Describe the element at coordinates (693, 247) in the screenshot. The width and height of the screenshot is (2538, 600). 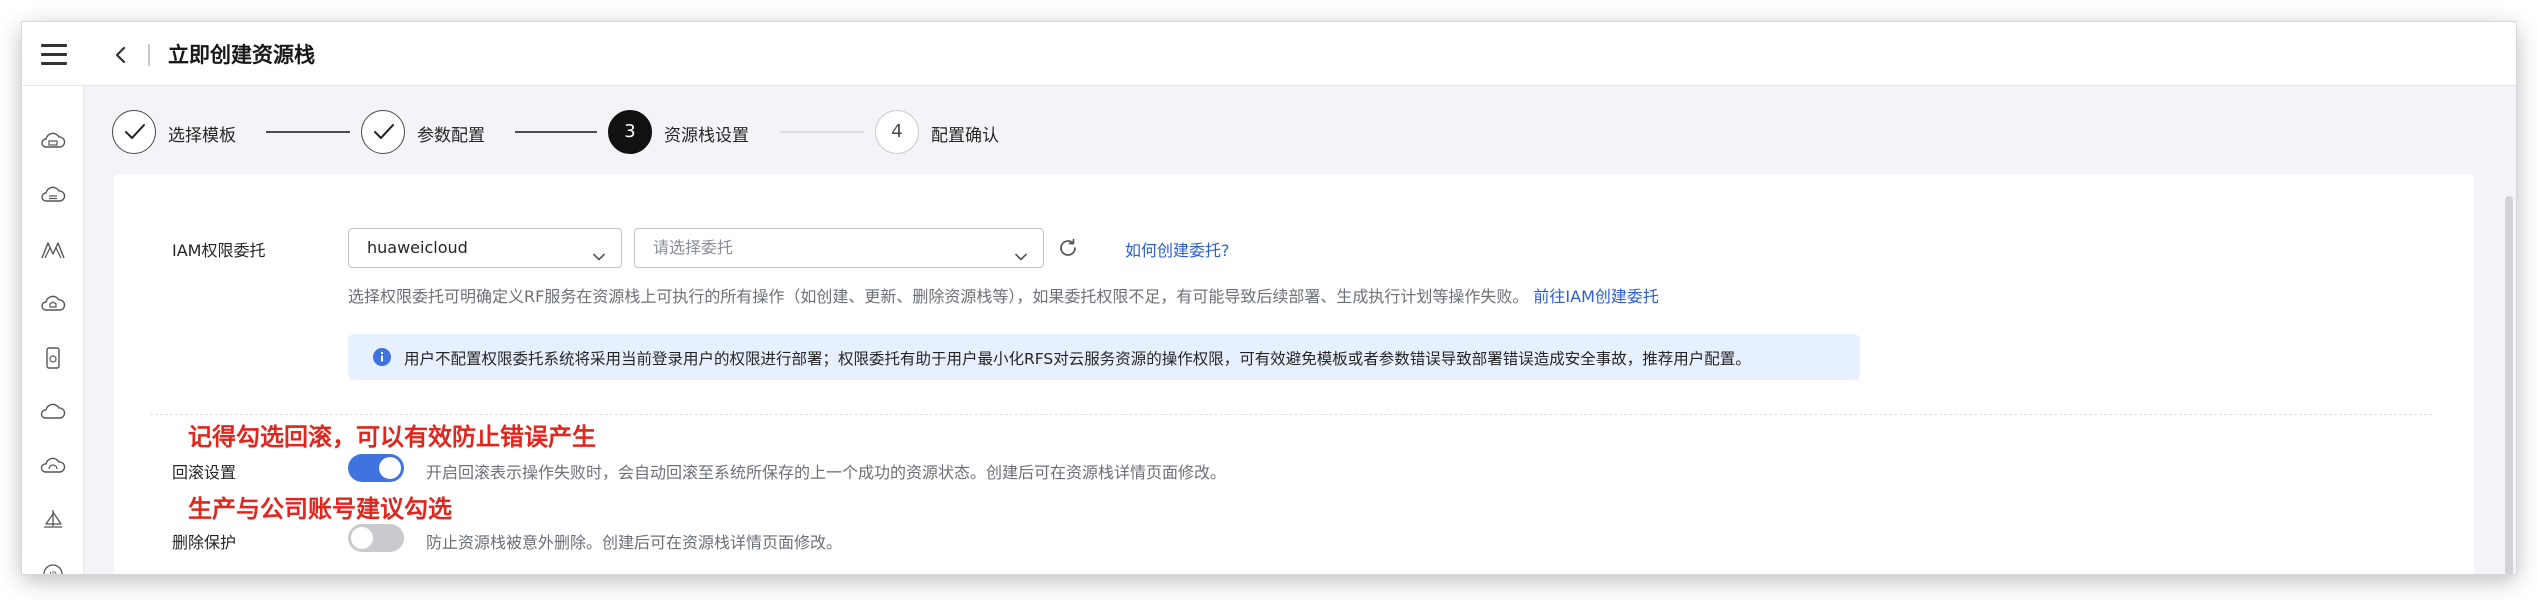
I see `agency-select-placeholder: 请选择委托` at that location.